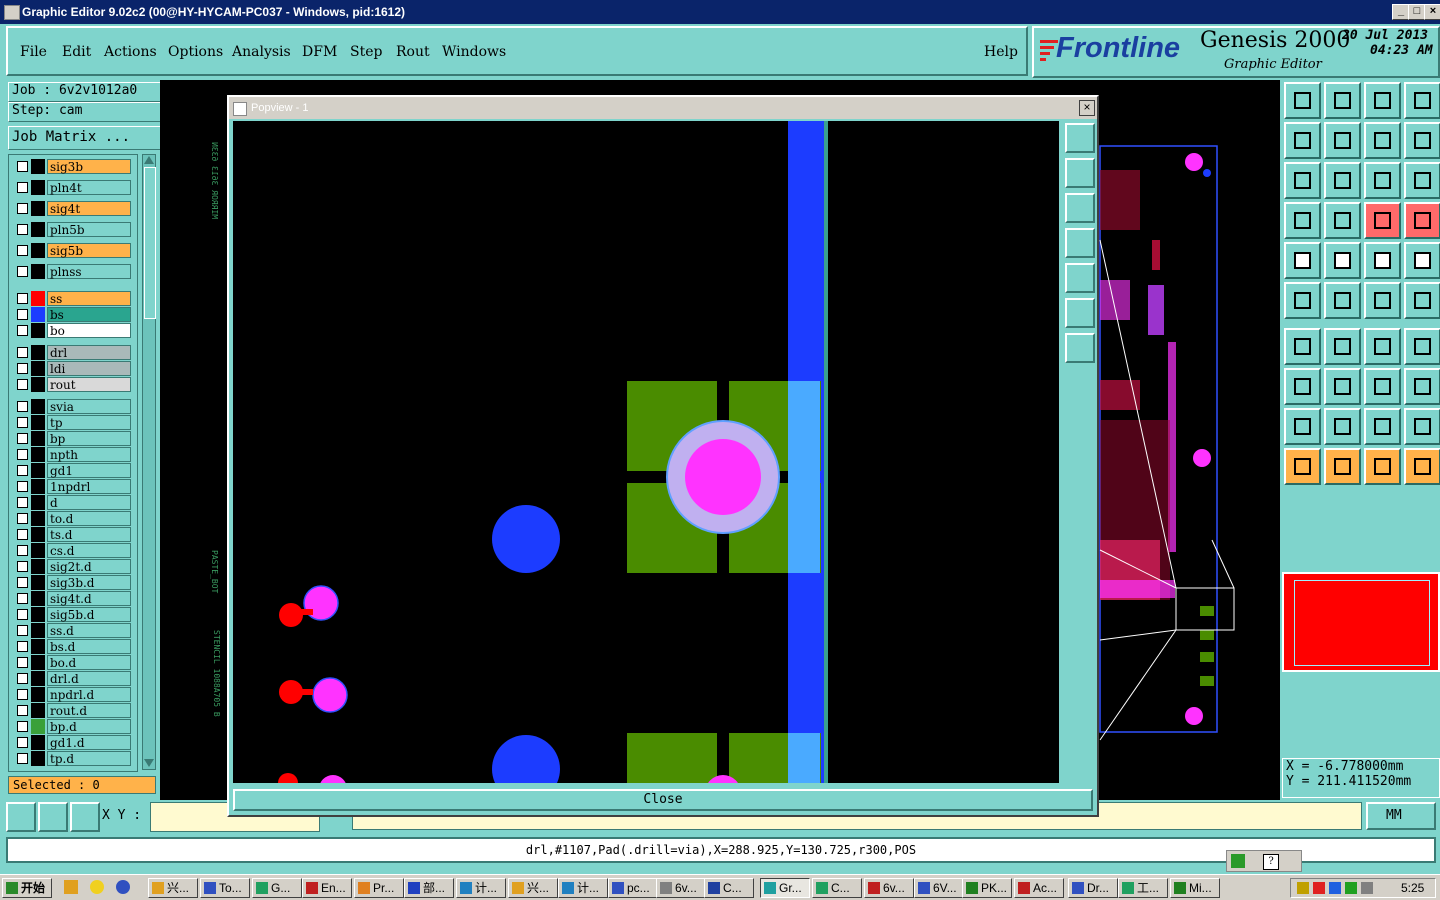  I want to click on menu-file: File, so click(33, 52).